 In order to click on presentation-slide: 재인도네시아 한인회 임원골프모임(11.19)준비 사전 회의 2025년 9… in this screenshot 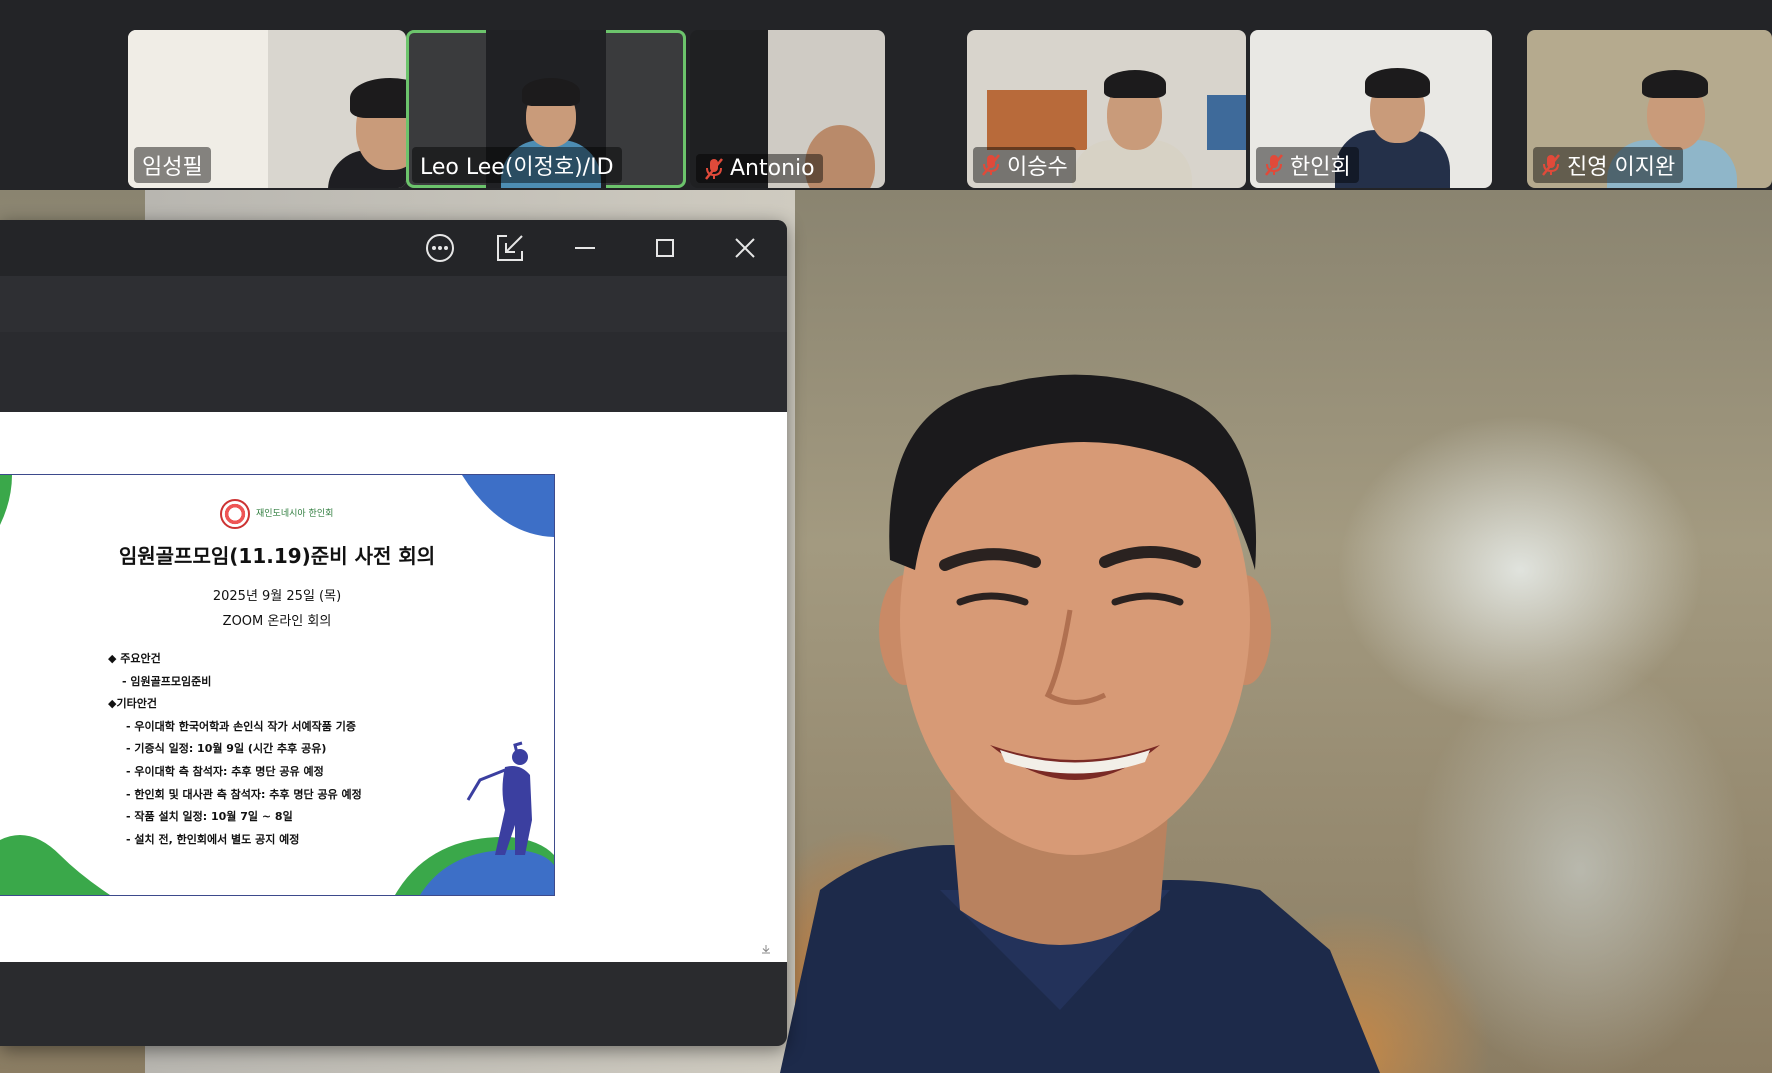, I will do `click(277, 685)`.